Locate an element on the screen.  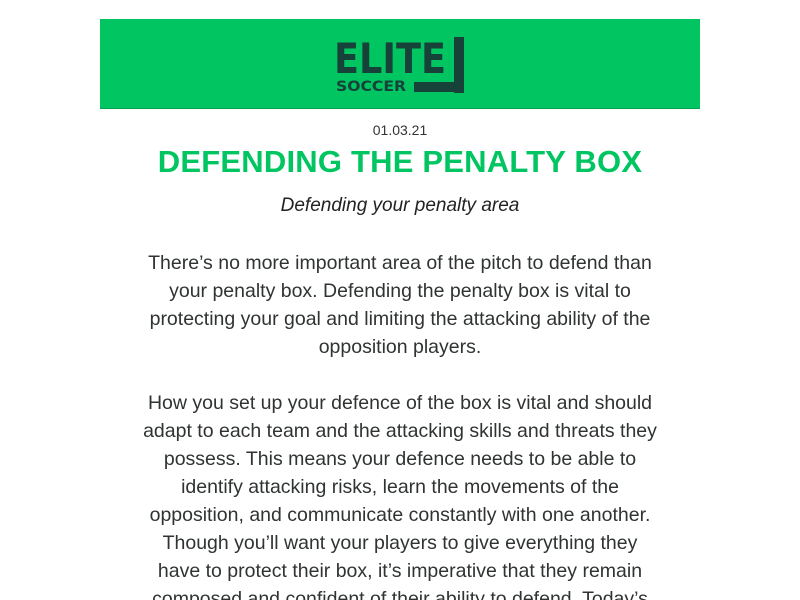
article-subtitle: Defending your penalty area is located at coordinates (400, 205).